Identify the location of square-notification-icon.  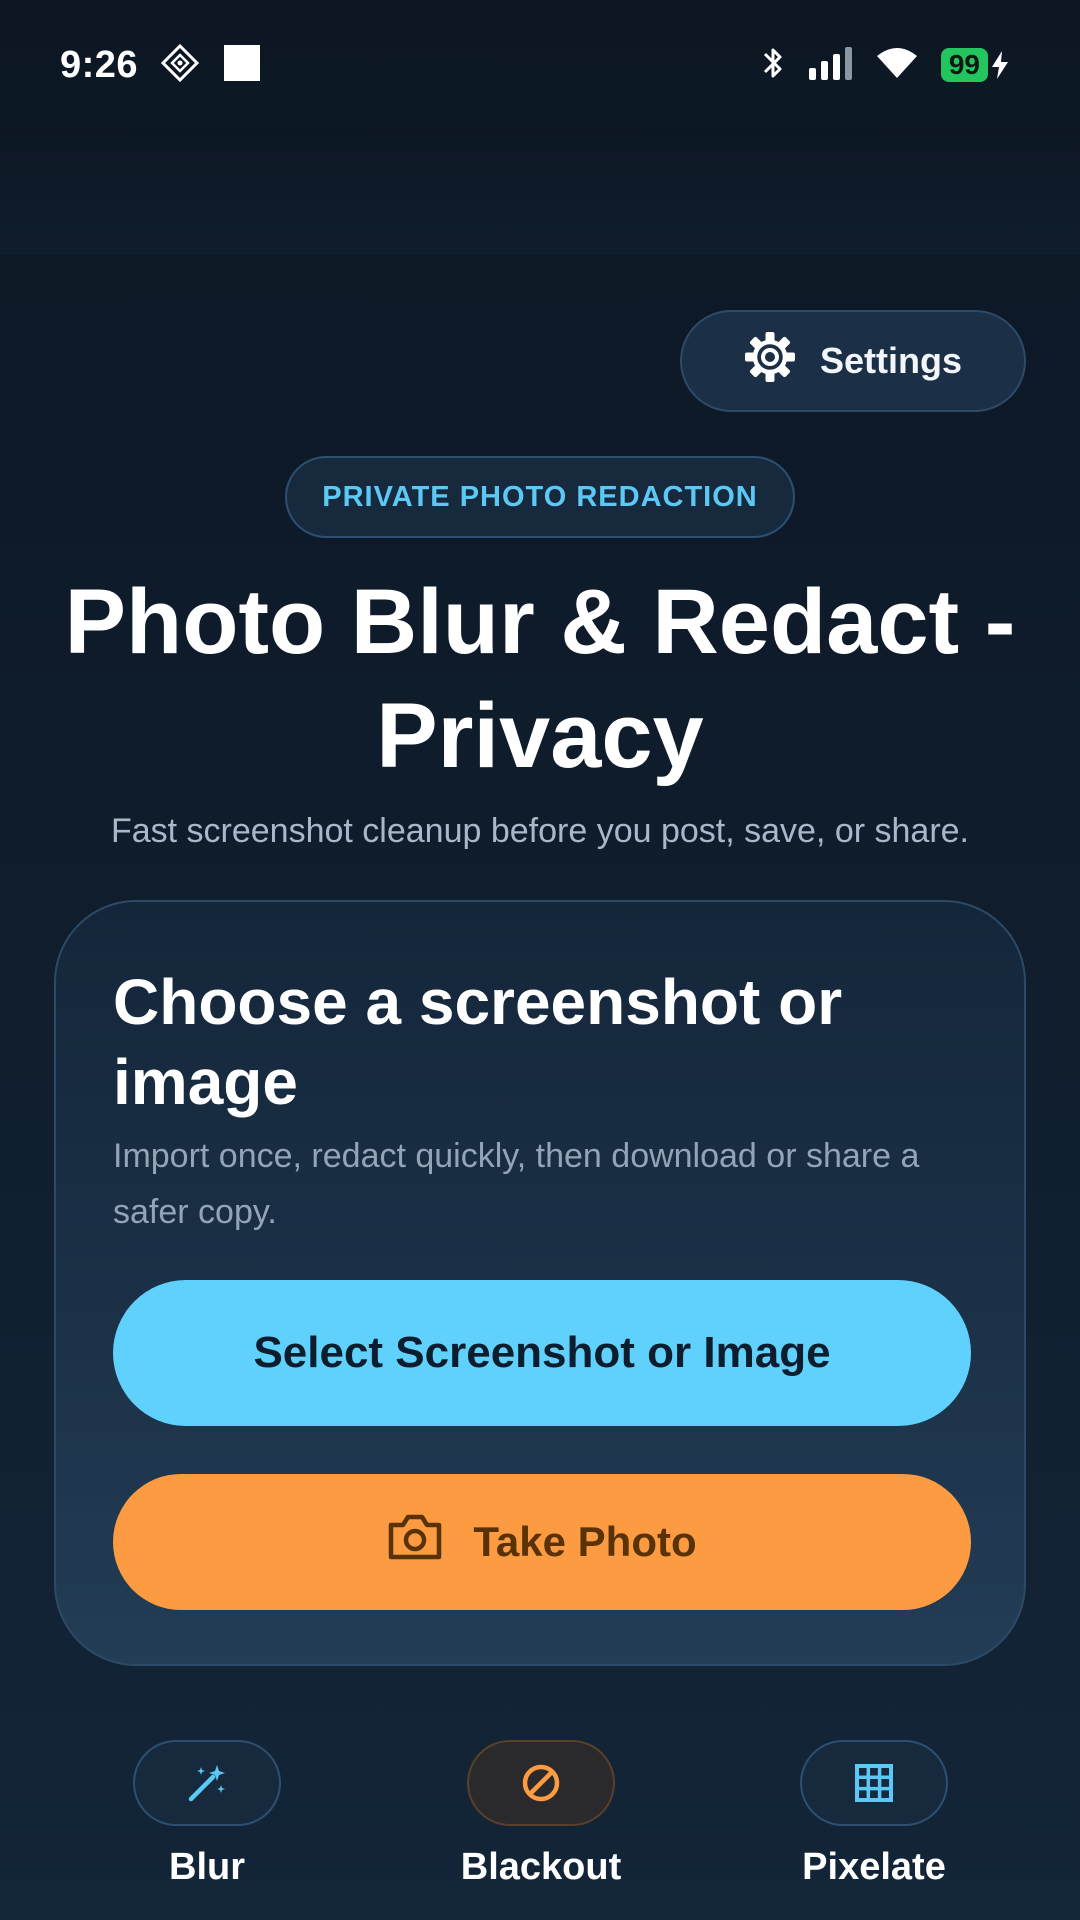
(242, 65).